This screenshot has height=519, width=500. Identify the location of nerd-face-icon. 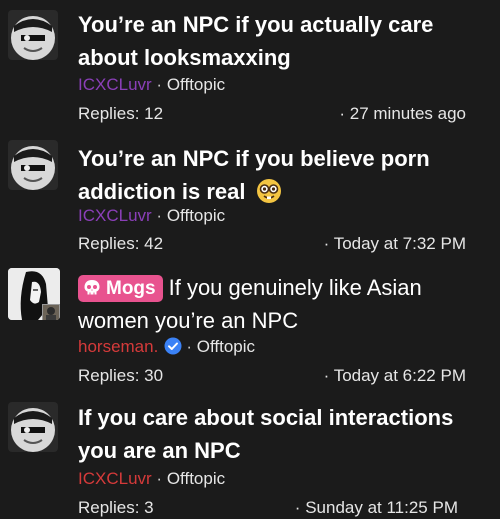
(269, 191).